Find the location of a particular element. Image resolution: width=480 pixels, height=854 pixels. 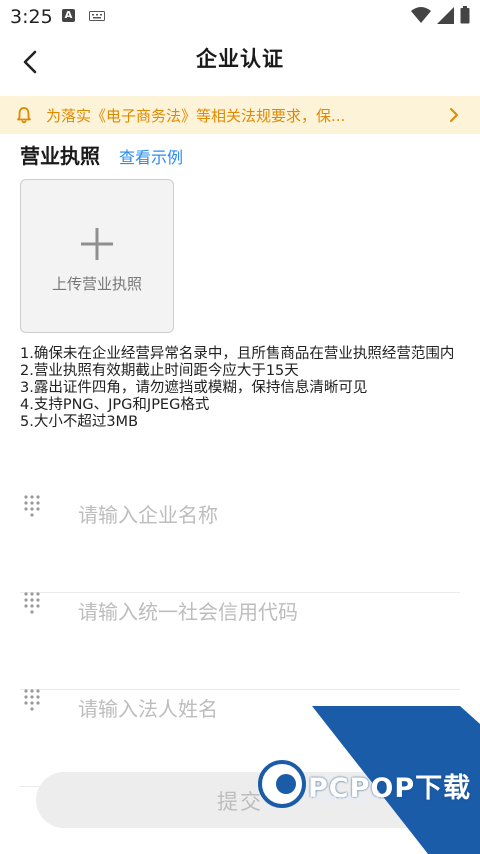

legal-person-input is located at coordinates (263, 709).